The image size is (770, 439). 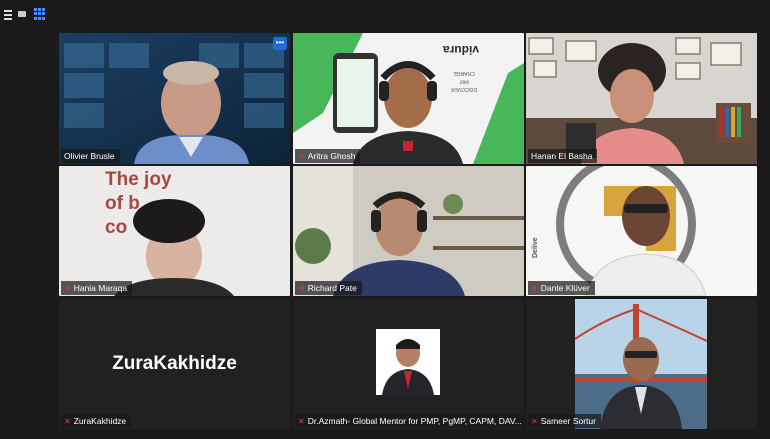 What do you see at coordinates (138, 203) in the screenshot?
I see `wall-text: The joy of b co` at bounding box center [138, 203].